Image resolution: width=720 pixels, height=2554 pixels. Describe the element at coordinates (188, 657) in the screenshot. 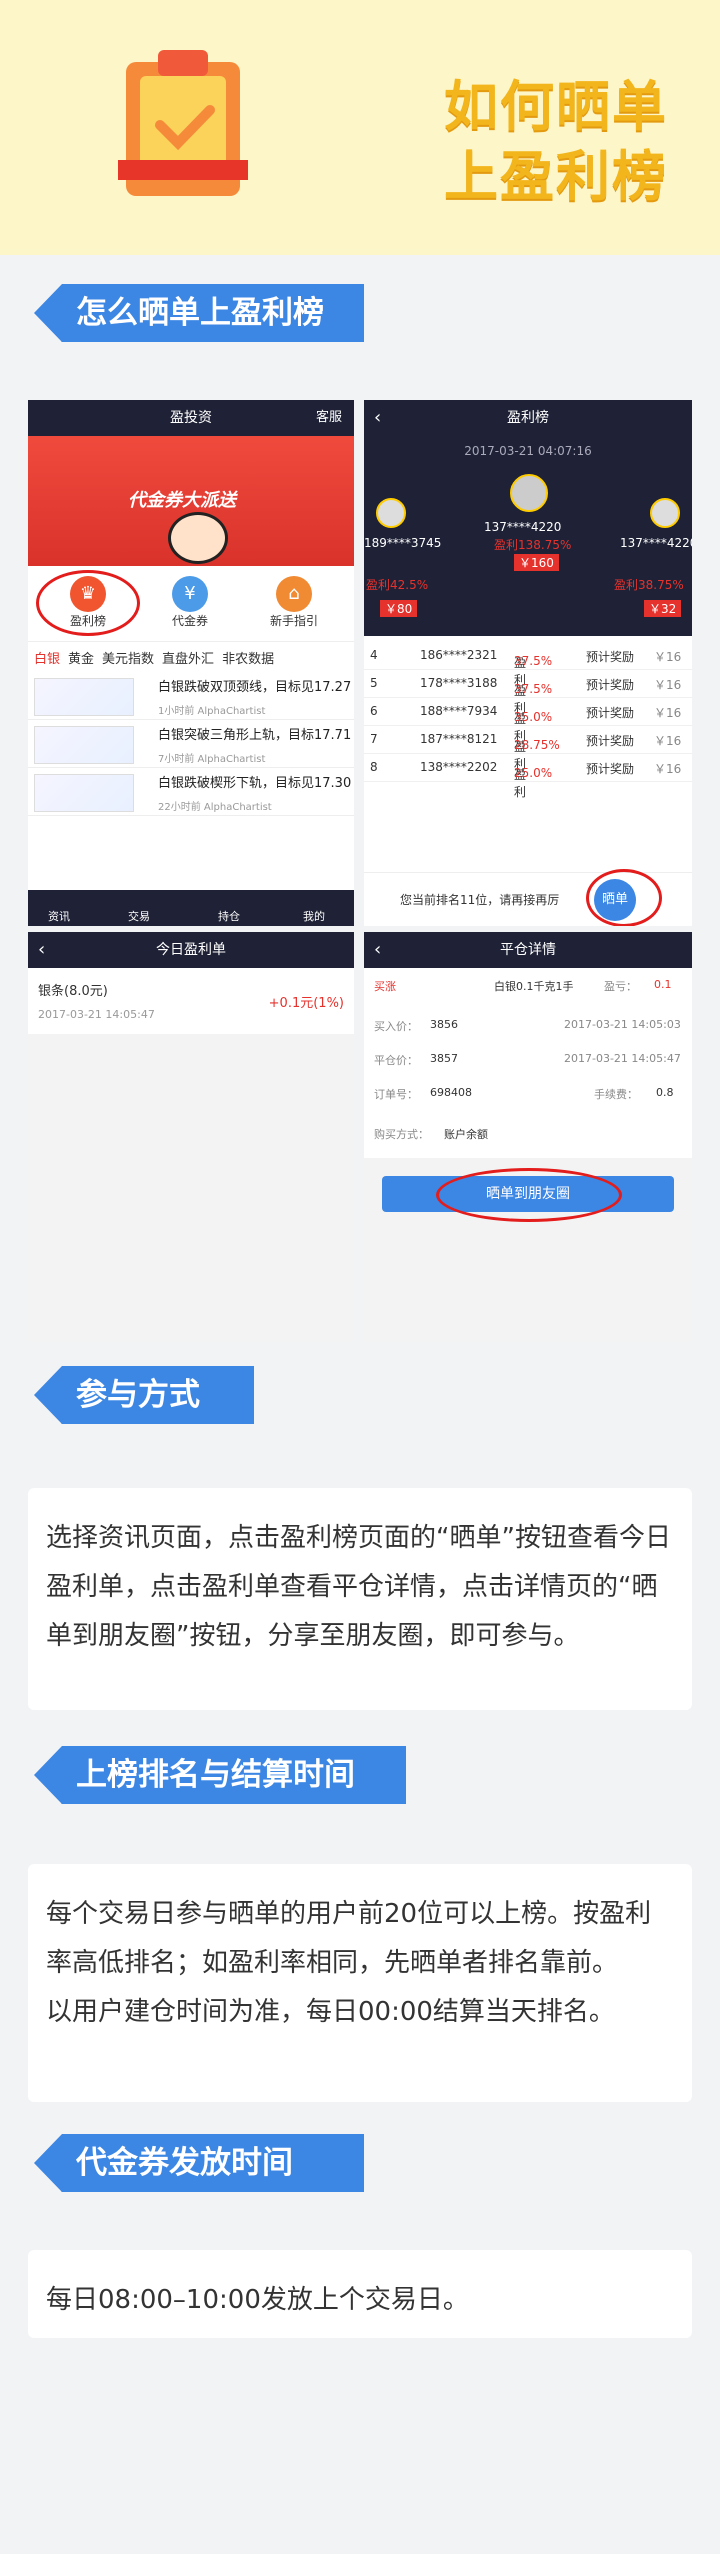

I see `tab-forex: 直盘外汇` at that location.